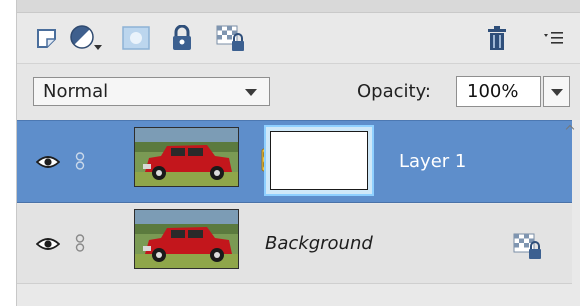 The width and height of the screenshot is (580, 306). I want to click on layer-mask-preview, so click(319, 160).